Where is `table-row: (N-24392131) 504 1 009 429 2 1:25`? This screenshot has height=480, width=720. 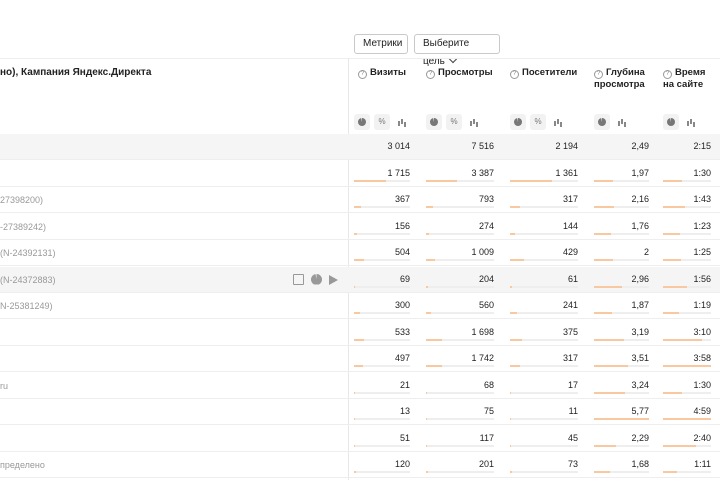
table-row: (N-24392131) 504 1 009 429 2 1:25 is located at coordinates (360, 253).